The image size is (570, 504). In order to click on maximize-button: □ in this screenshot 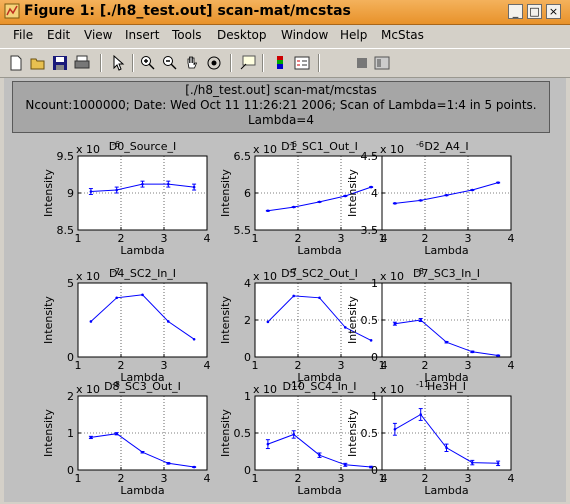, I will do `click(534, 11)`.